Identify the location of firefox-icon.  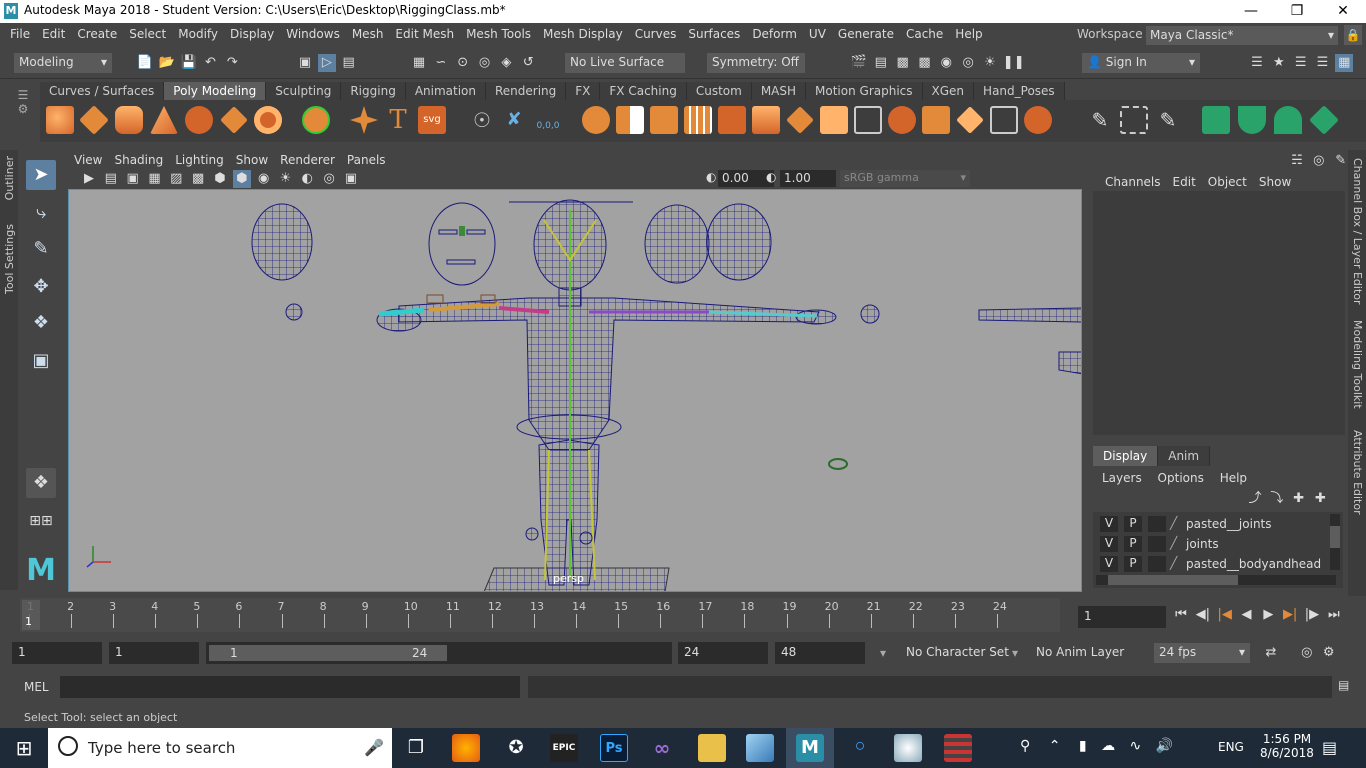
(466, 748).